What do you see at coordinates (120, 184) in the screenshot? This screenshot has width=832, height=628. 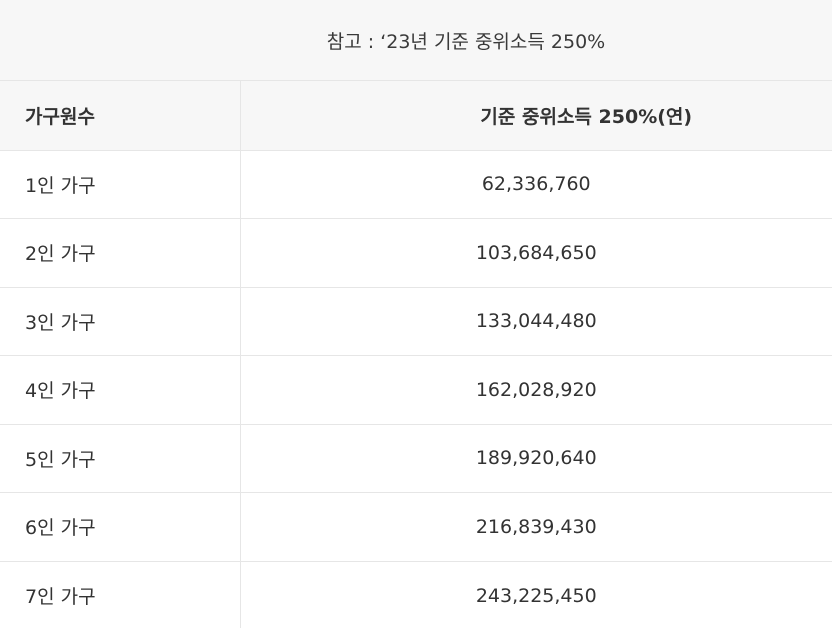 I see `household-cell: 1인 가구` at bounding box center [120, 184].